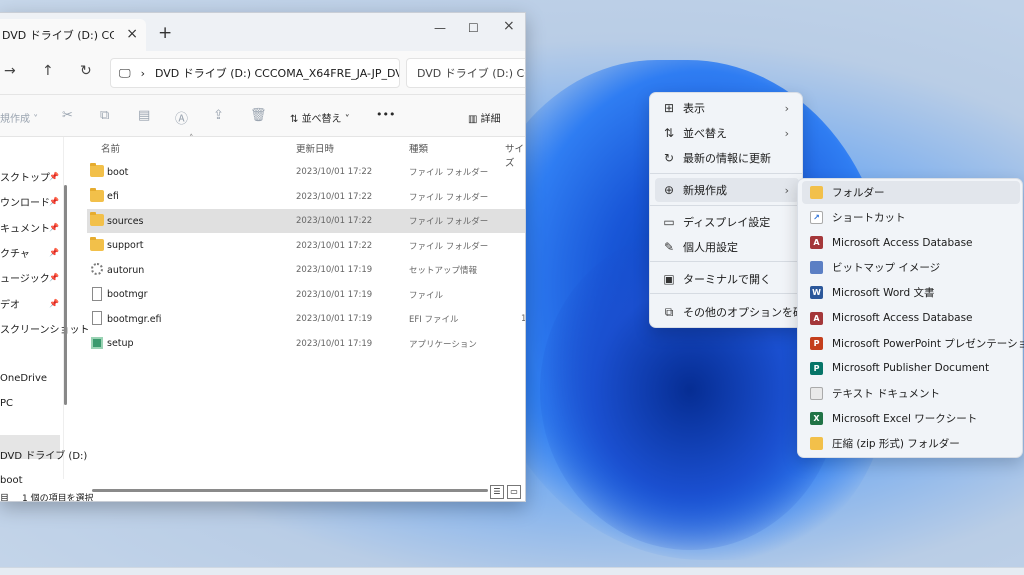 The image size is (1024, 575). What do you see at coordinates (306, 221) in the screenshot?
I see `file-row: sources 2023/10/01 17:22 ファイル フォルダー` at bounding box center [306, 221].